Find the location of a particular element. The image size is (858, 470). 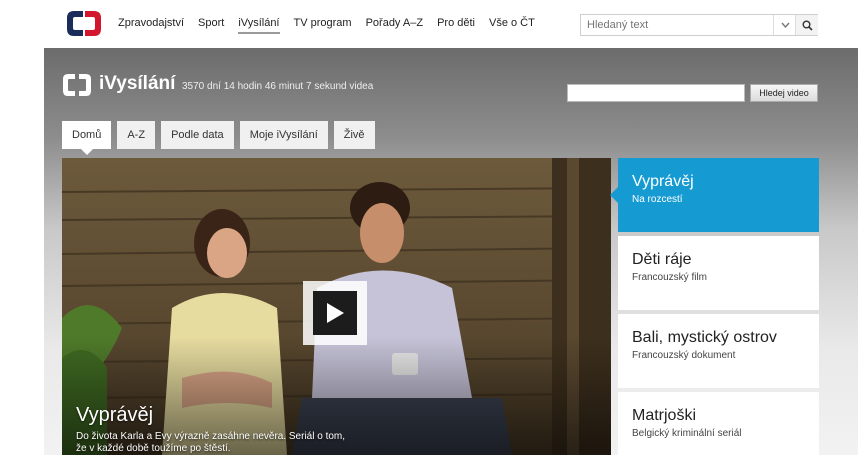

featured-item: Vyprávěj Na rozcestí is located at coordinates (714, 195).